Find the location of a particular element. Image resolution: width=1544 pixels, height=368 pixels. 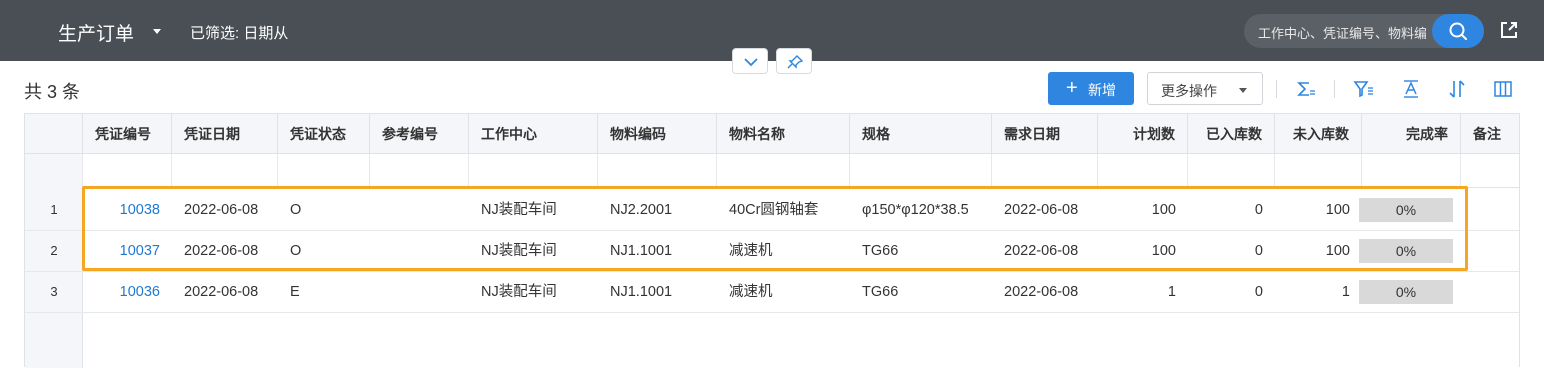

voucher-date: 2022-06-08 is located at coordinates (221, 292).